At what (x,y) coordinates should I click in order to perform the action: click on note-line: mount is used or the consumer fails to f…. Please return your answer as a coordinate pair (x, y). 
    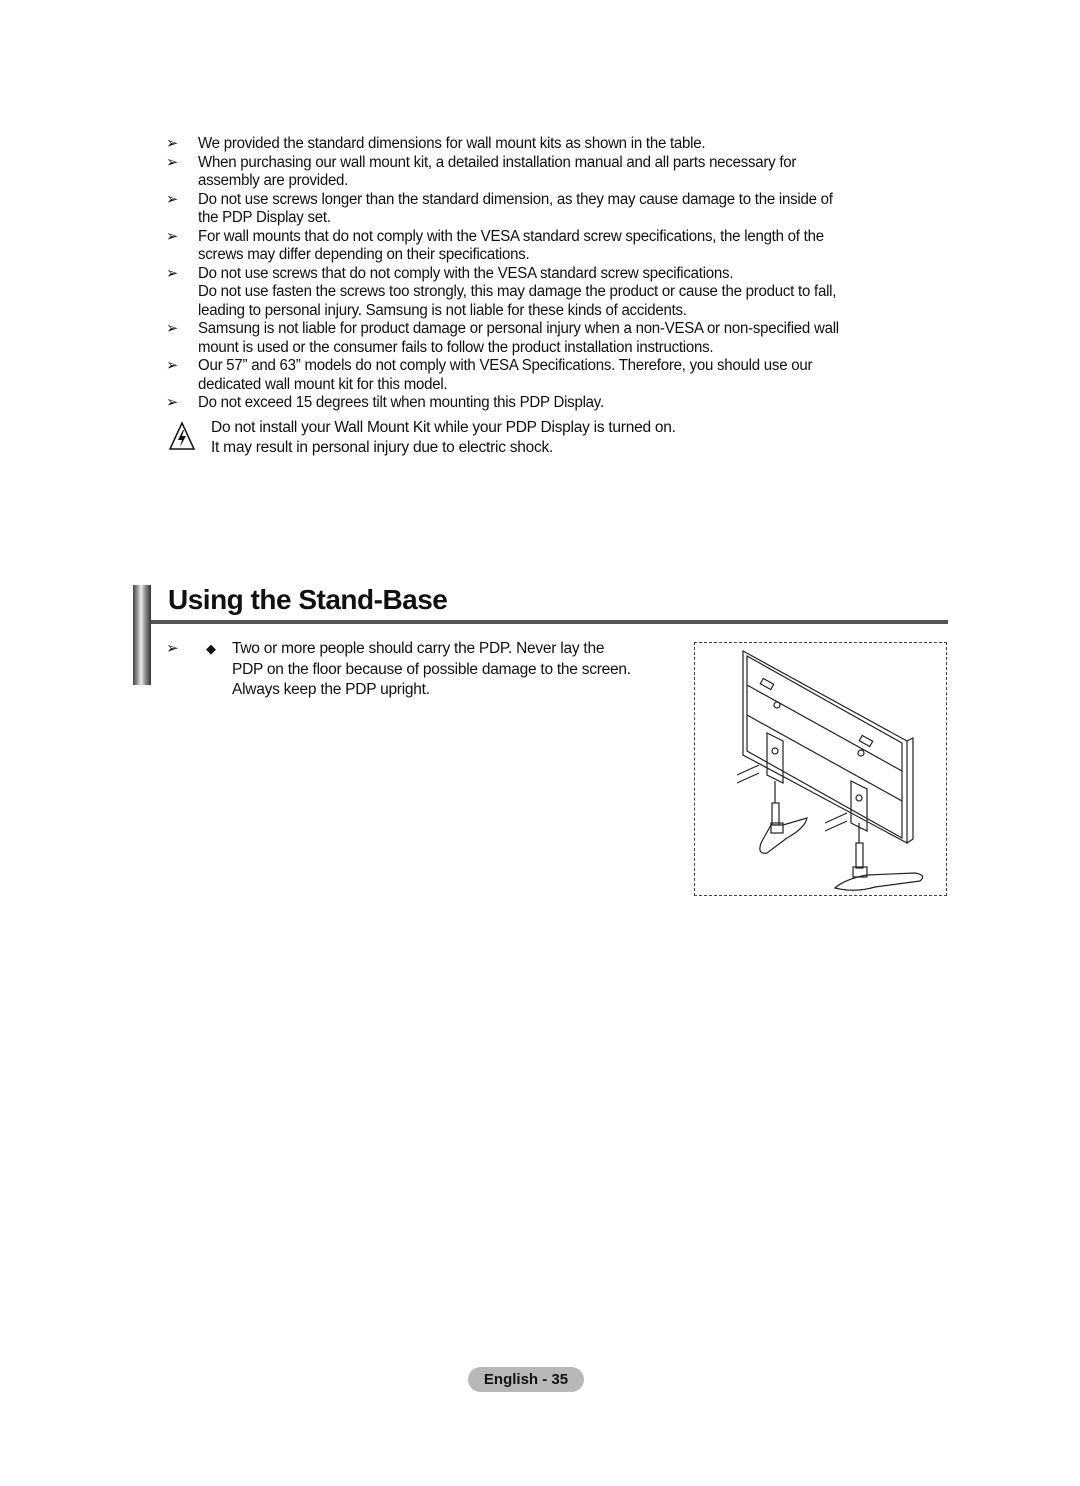
    Looking at the image, I should click on (456, 347).